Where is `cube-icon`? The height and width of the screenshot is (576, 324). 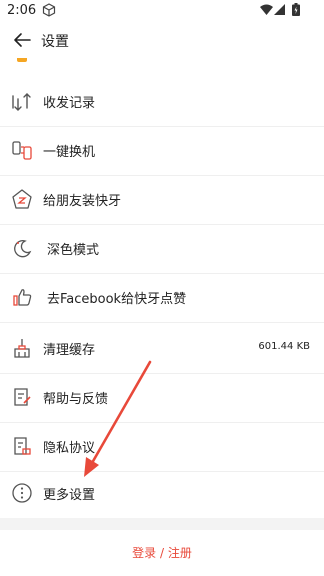
cube-icon is located at coordinates (49, 10).